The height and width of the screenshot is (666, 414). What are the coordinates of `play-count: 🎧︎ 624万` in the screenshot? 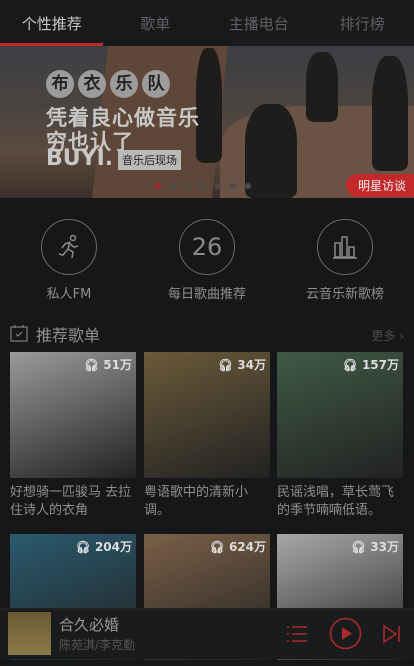 It's located at (238, 546).